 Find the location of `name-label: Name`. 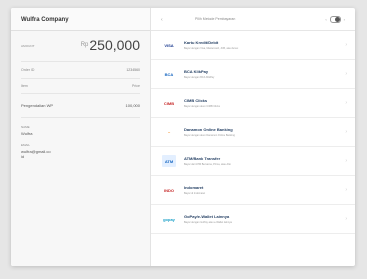

name-label: Name is located at coordinates (25, 127).